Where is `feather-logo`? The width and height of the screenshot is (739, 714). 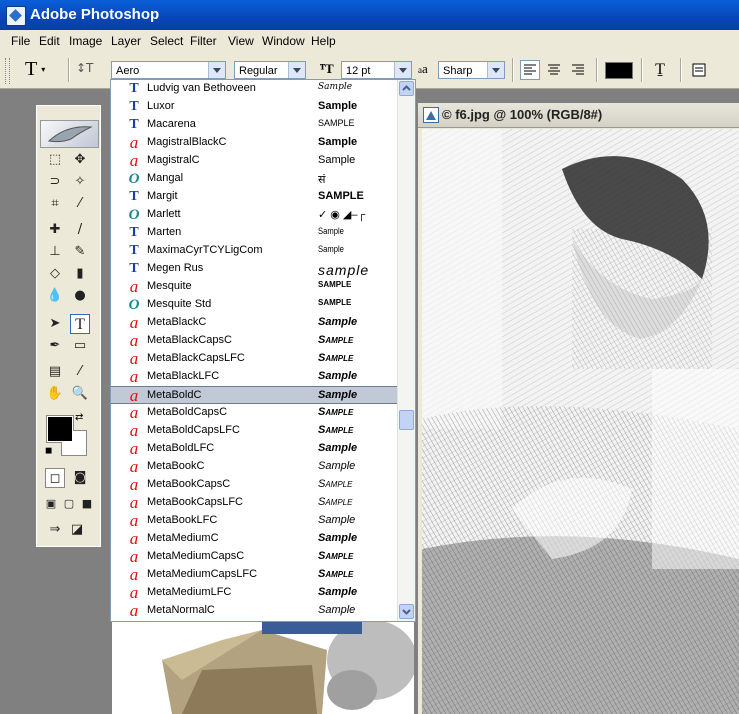
feather-logo is located at coordinates (69, 134).